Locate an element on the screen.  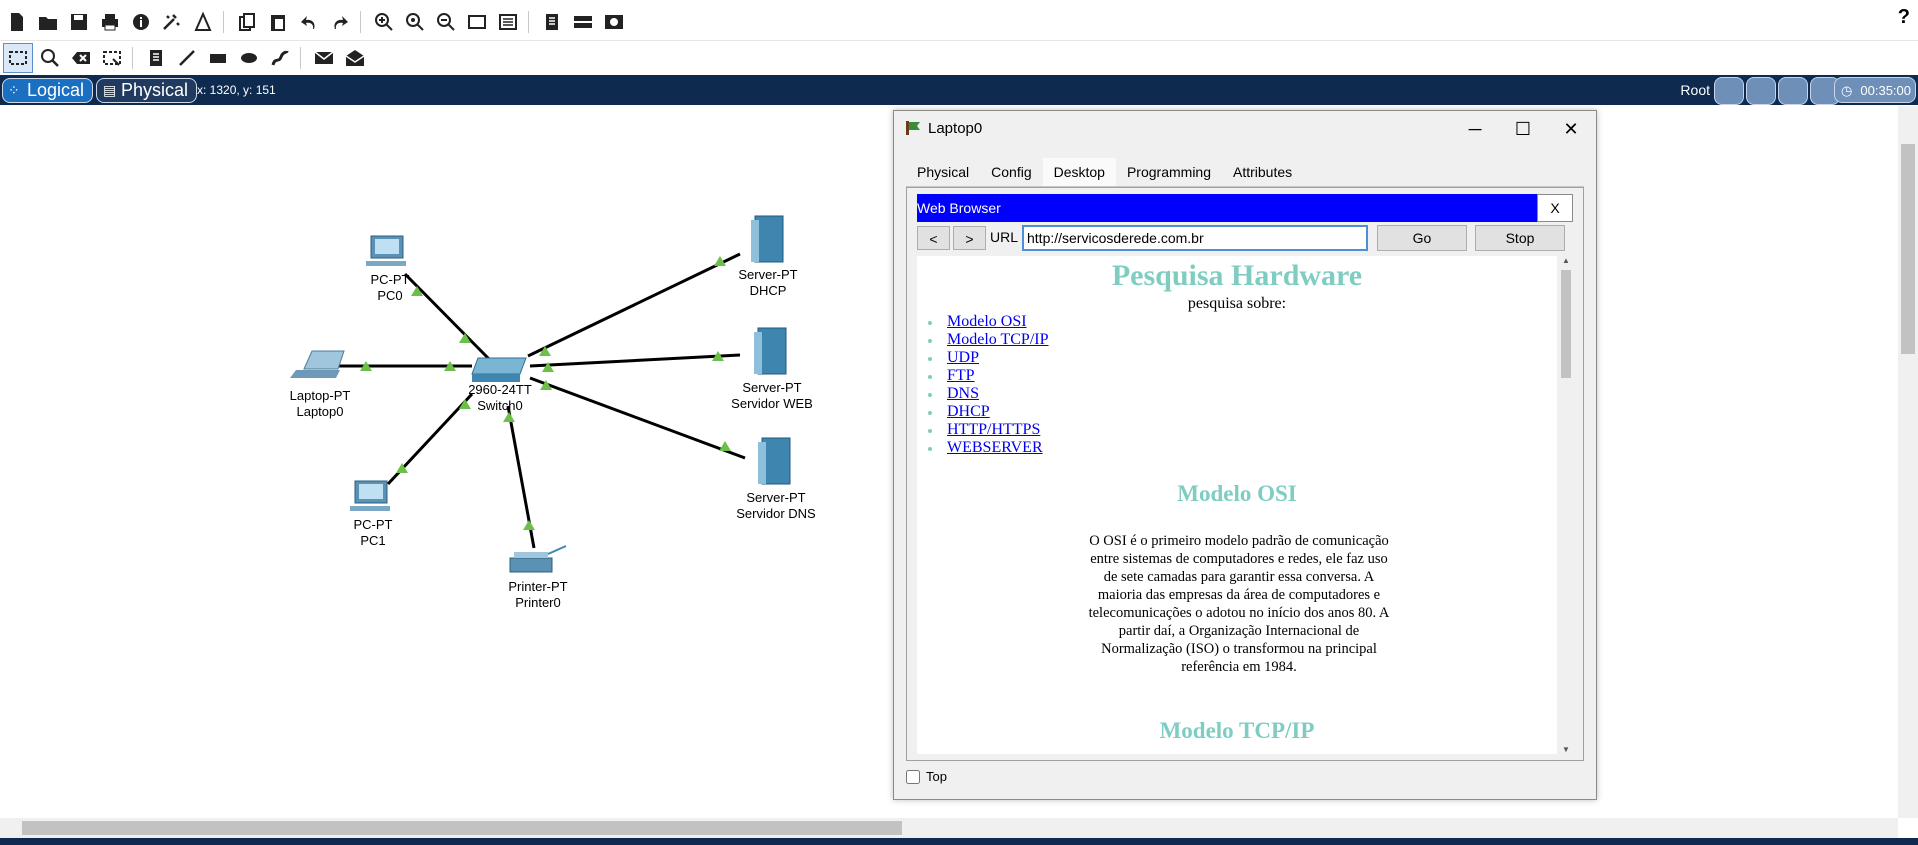
add-complex-pdu-icon is located at coordinates (355, 58).